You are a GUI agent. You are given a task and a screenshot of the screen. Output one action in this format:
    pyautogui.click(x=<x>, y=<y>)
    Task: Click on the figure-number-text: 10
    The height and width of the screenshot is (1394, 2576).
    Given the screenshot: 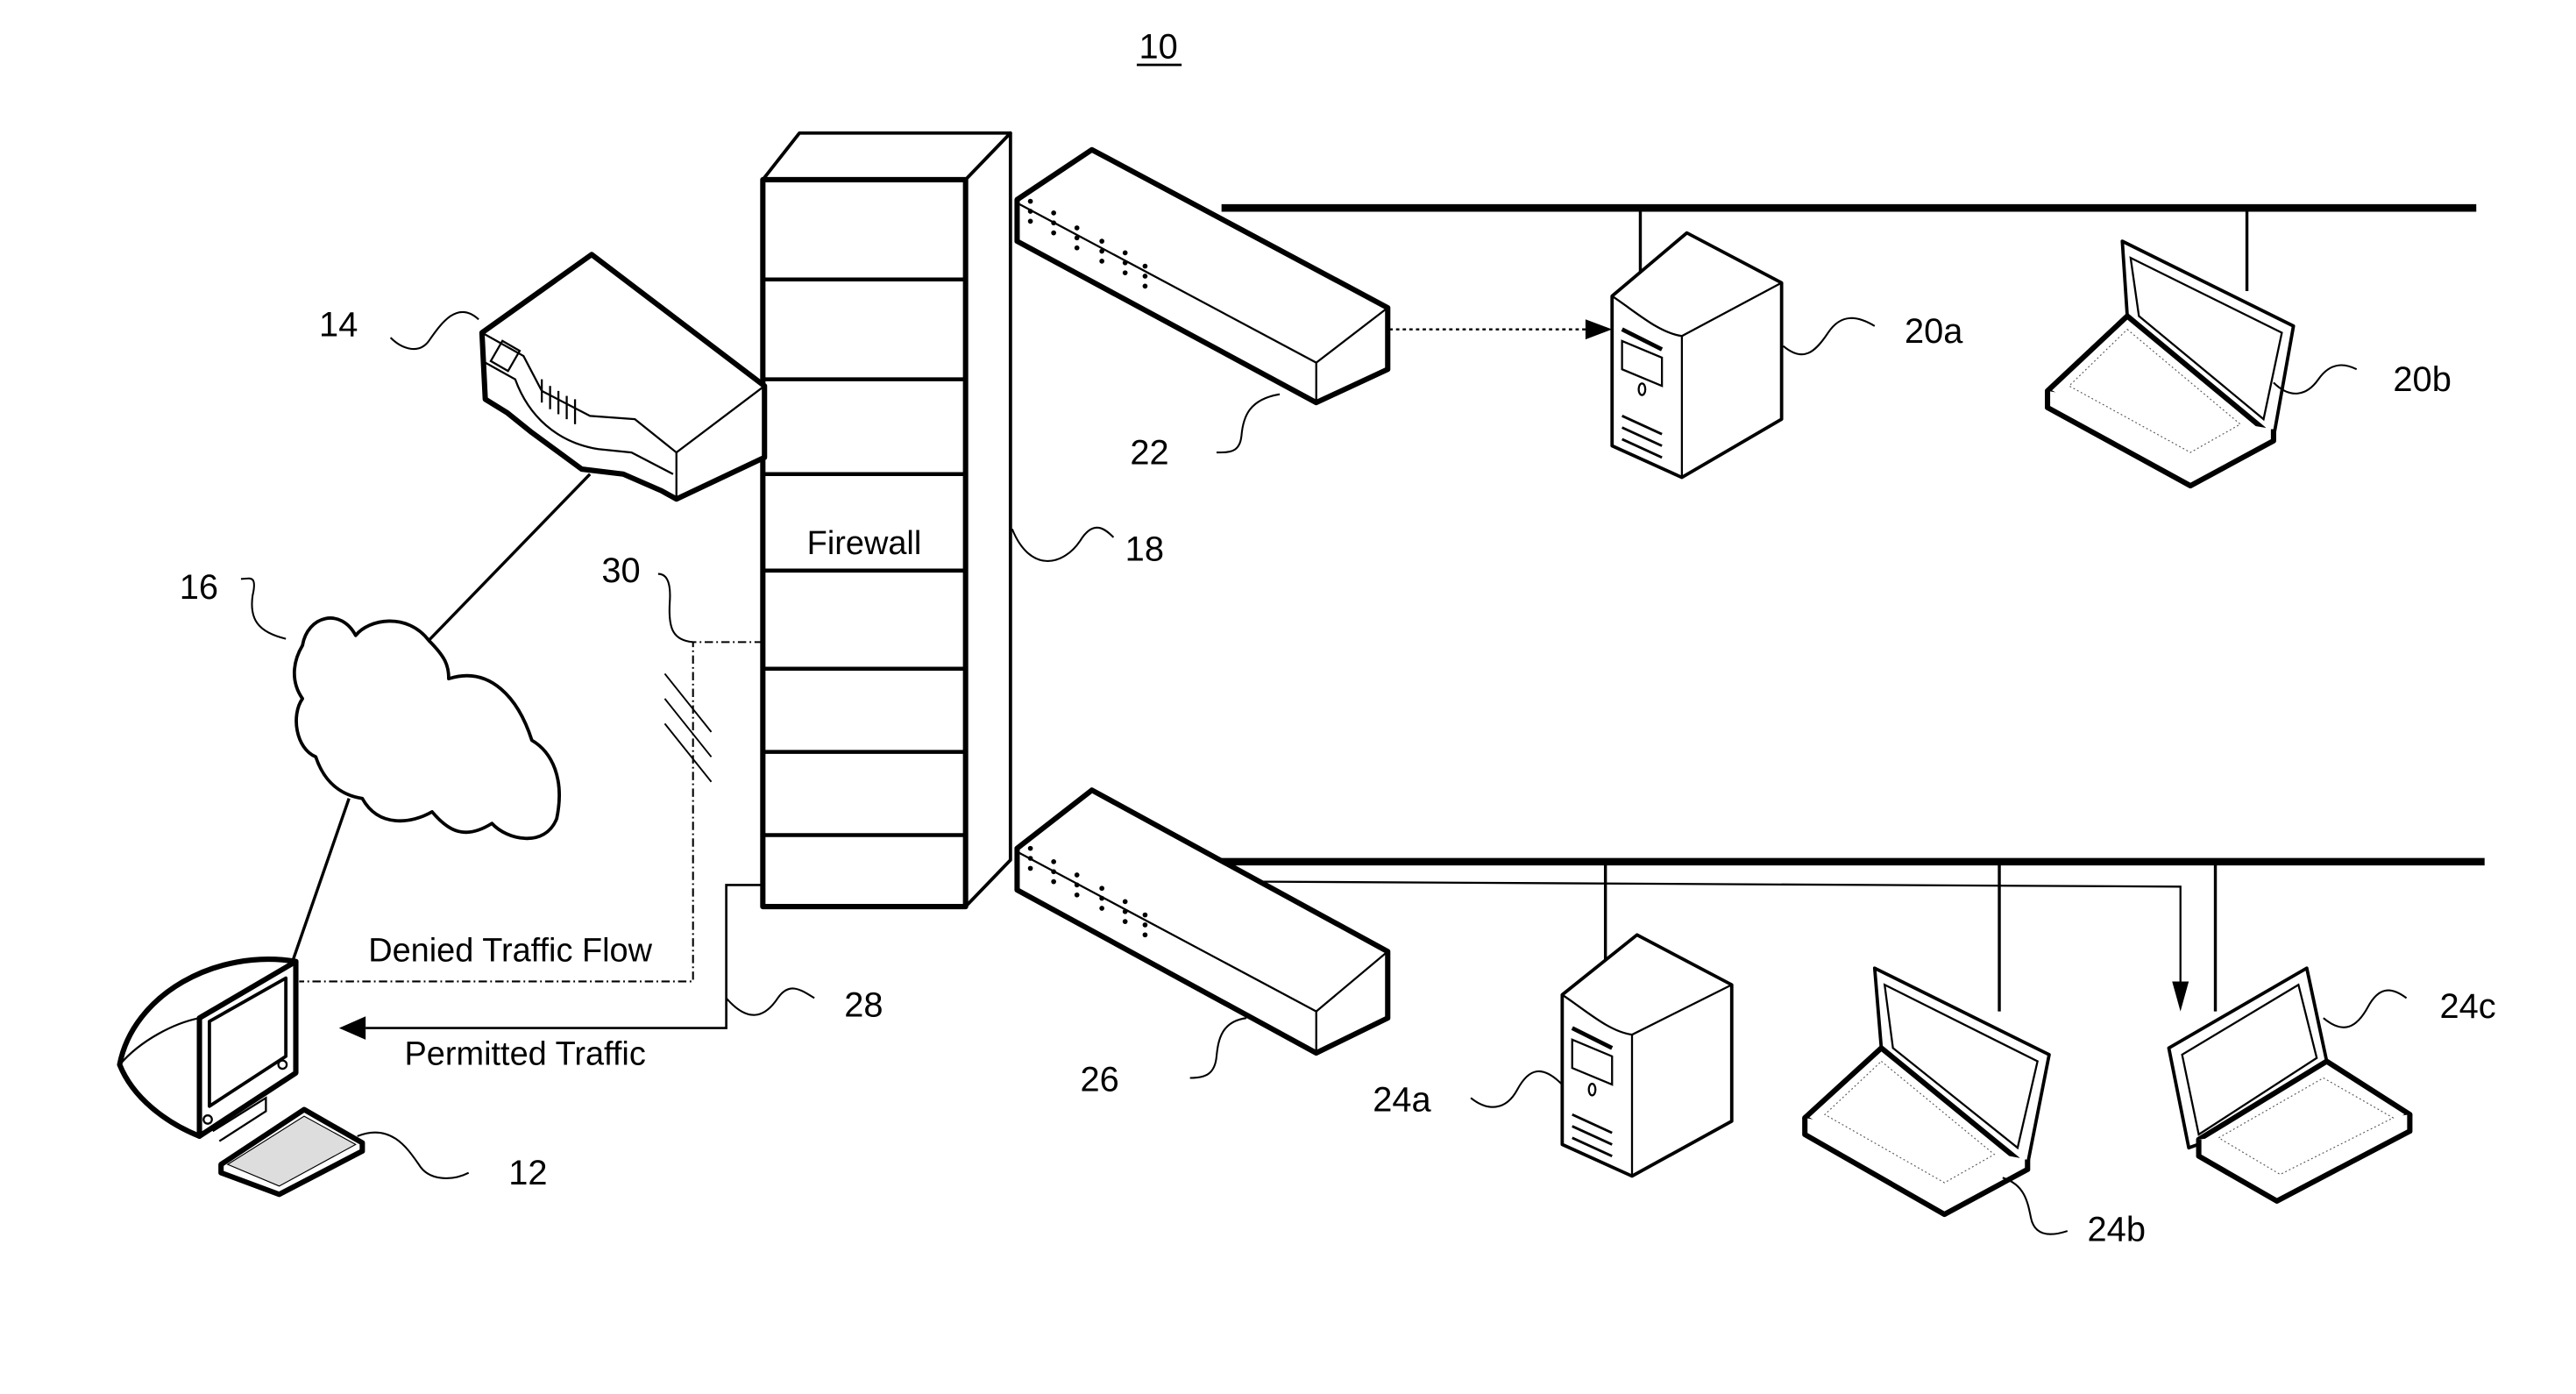 What is the action you would take?
    pyautogui.click(x=1158, y=46)
    